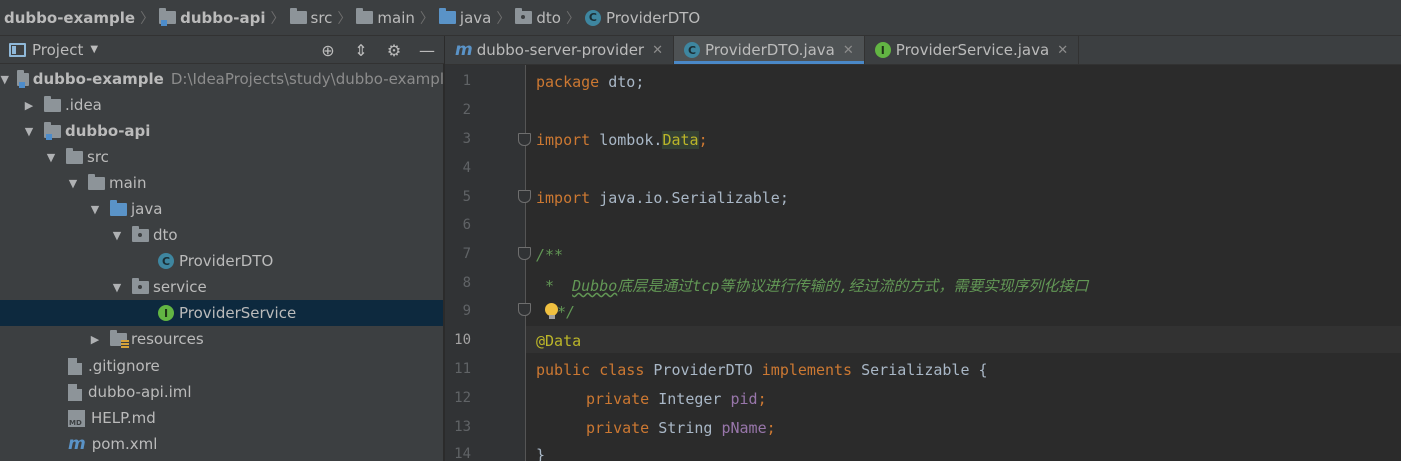 The height and width of the screenshot is (461, 1401). I want to click on locate-target-icon: ⊕, so click(328, 50).